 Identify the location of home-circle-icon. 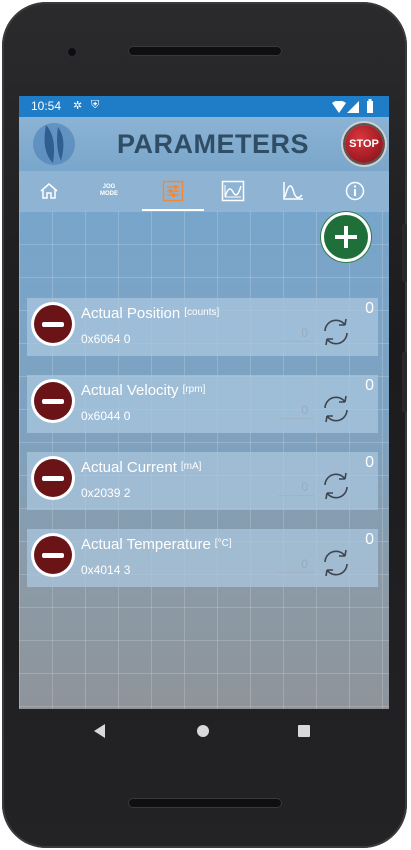
(203, 731).